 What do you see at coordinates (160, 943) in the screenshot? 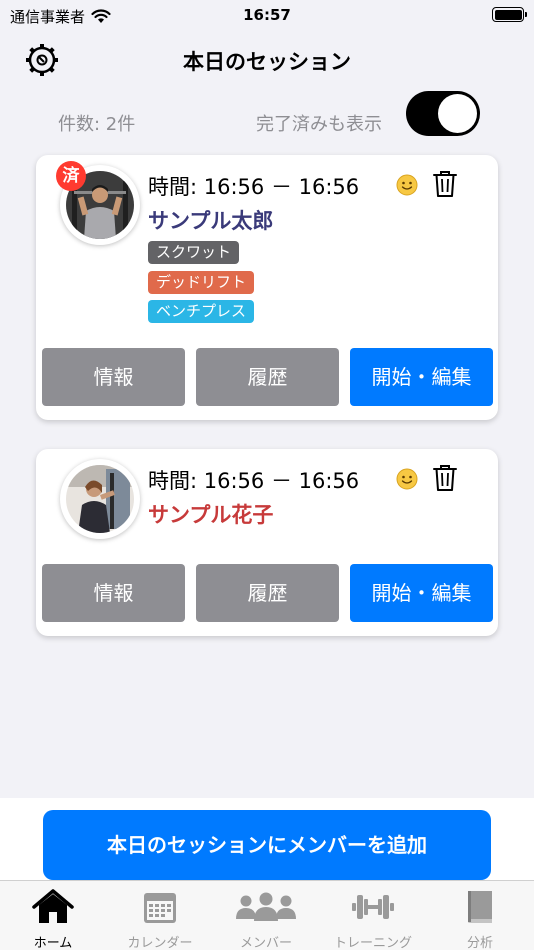
I see `tab-label: カレンダー` at bounding box center [160, 943].